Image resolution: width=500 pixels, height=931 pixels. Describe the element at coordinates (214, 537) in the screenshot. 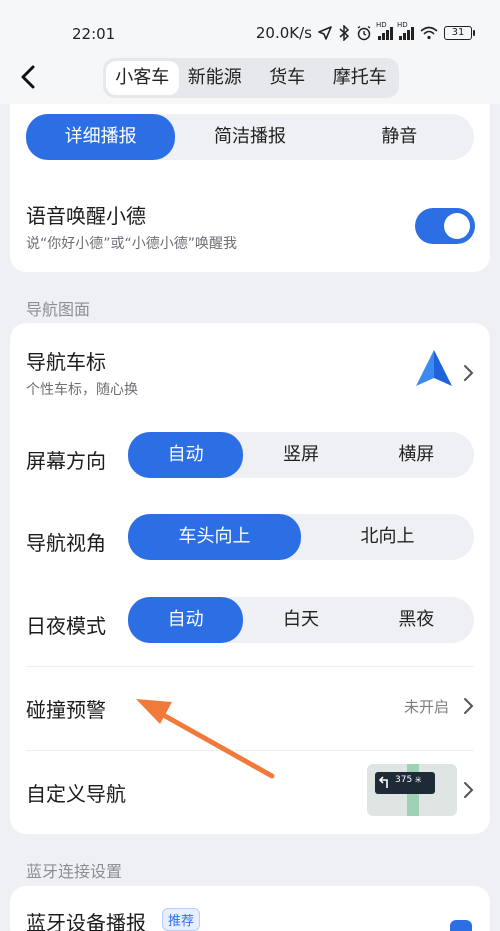

I see `view-heading-up: 车头向上` at that location.